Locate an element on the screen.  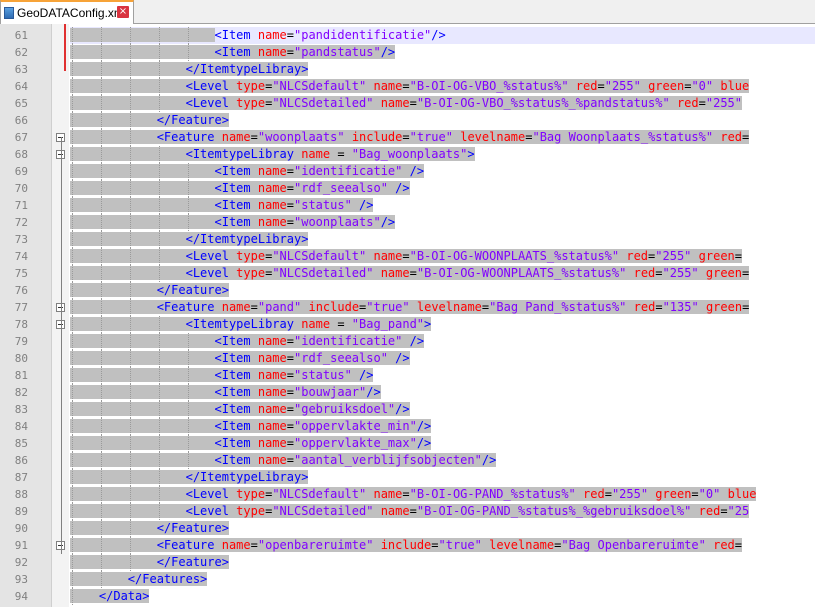
code-token: <Level is located at coordinates (211, 86).